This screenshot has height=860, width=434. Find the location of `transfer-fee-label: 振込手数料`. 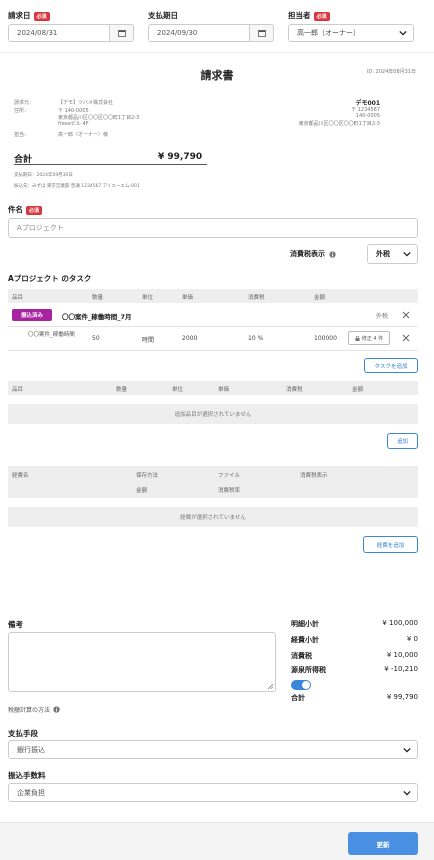

transfer-fee-label: 振込手数料 is located at coordinates (27, 775).